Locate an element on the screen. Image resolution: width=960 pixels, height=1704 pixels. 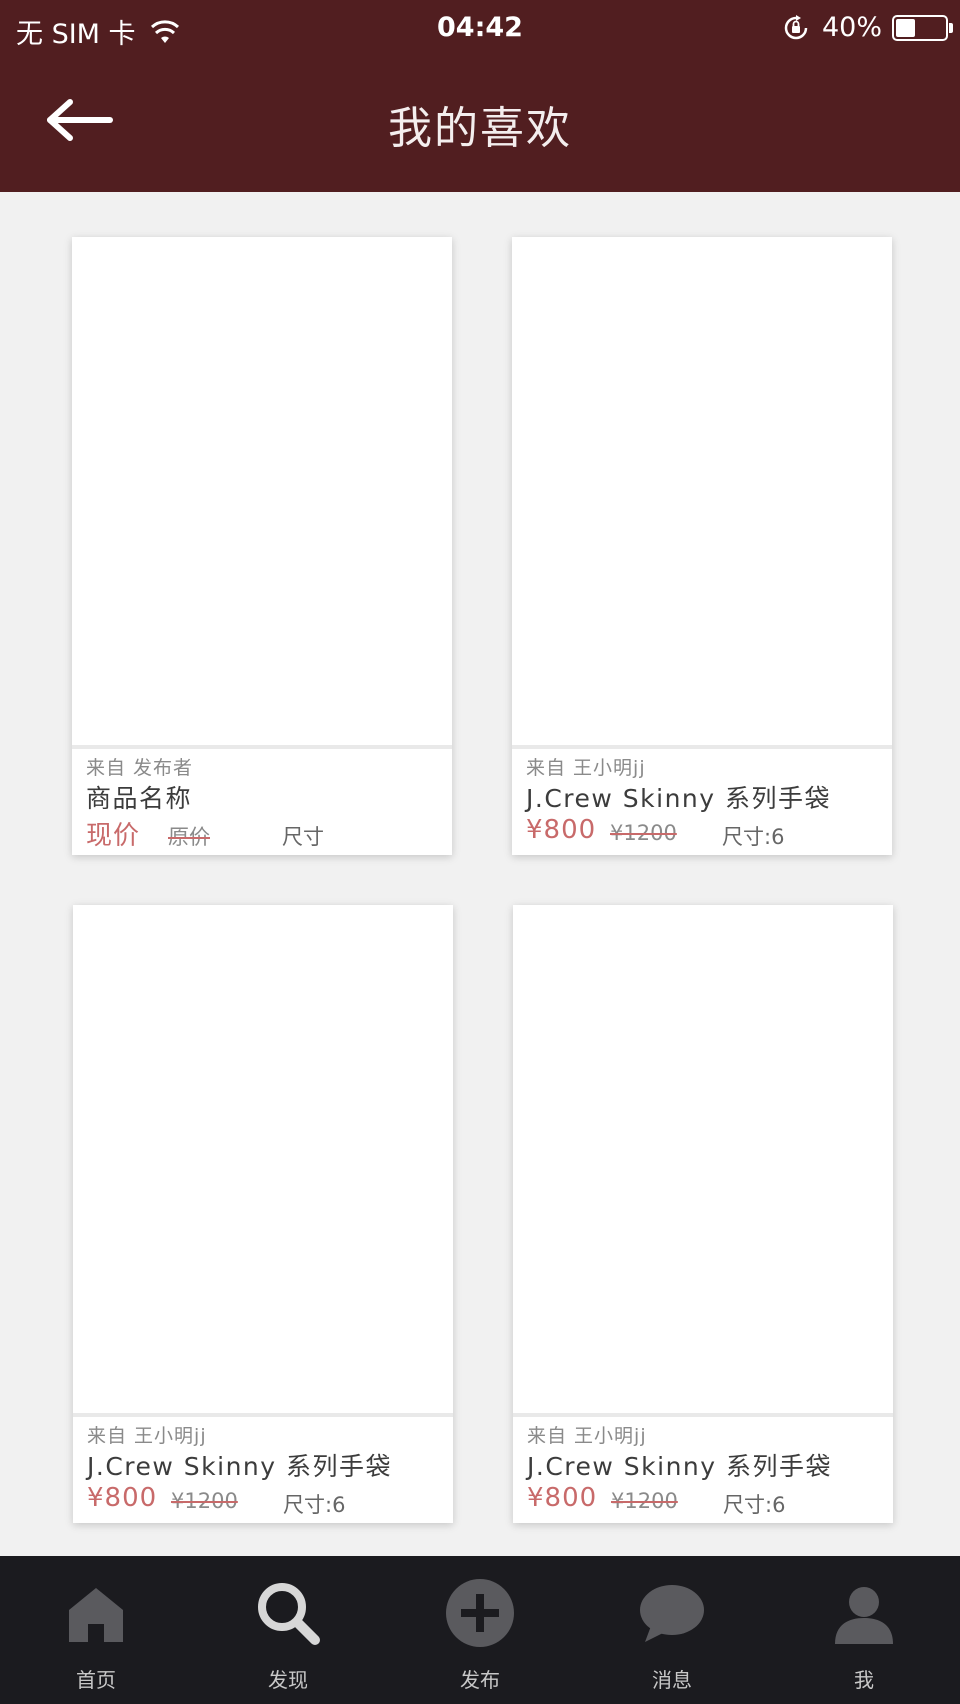
rotation-lock-icon is located at coordinates (796, 26).